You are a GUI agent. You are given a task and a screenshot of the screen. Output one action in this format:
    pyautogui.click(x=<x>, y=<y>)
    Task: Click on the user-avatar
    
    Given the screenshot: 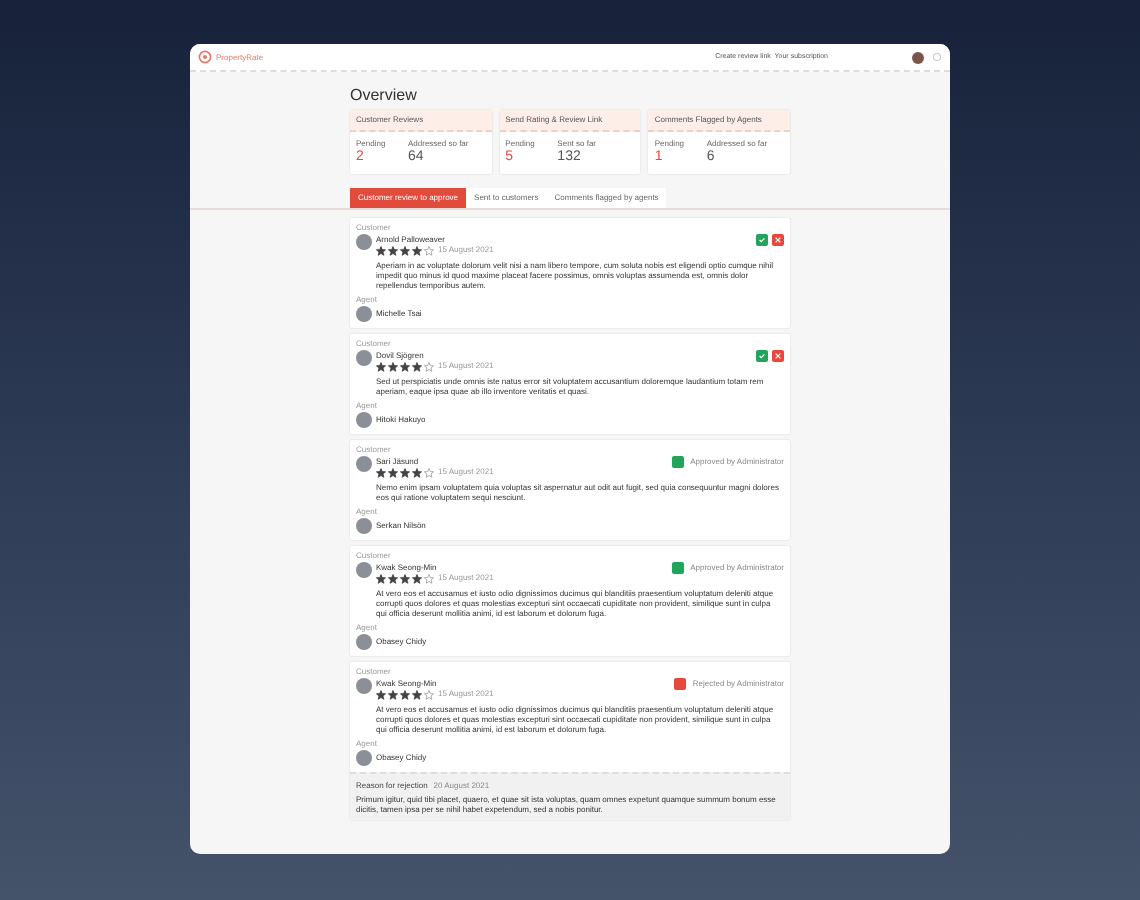 What is the action you would take?
    pyautogui.click(x=918, y=57)
    